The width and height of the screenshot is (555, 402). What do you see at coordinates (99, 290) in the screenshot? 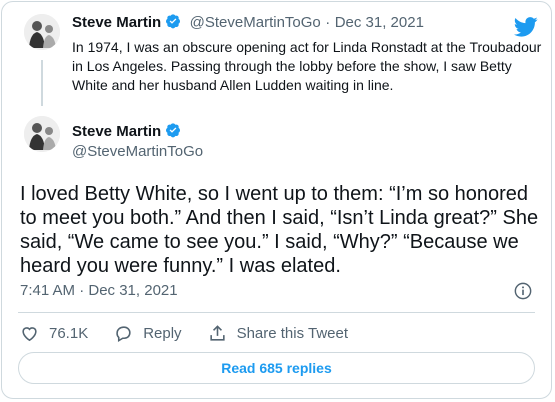
I see `tweet-timestamp: 7:41 AM · Dec 31, 2021` at bounding box center [99, 290].